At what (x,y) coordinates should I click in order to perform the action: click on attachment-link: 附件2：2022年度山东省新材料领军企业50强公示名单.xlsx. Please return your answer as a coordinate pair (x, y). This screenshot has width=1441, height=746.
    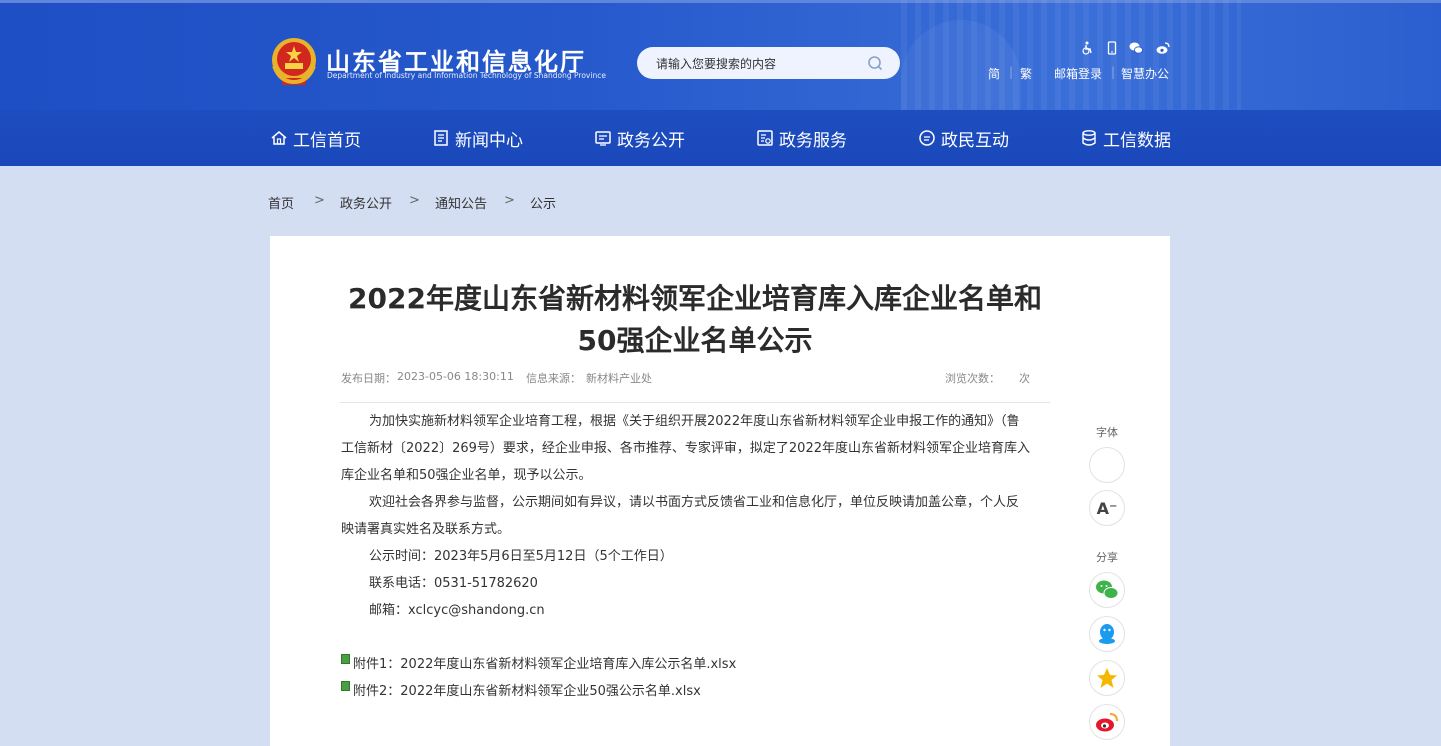
    Looking at the image, I should click on (521, 689).